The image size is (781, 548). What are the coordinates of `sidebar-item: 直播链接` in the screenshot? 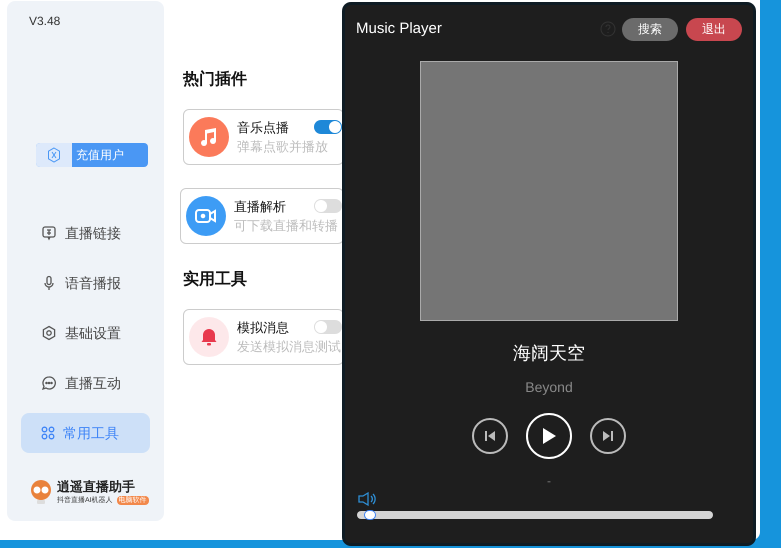 It's located at (85, 233).